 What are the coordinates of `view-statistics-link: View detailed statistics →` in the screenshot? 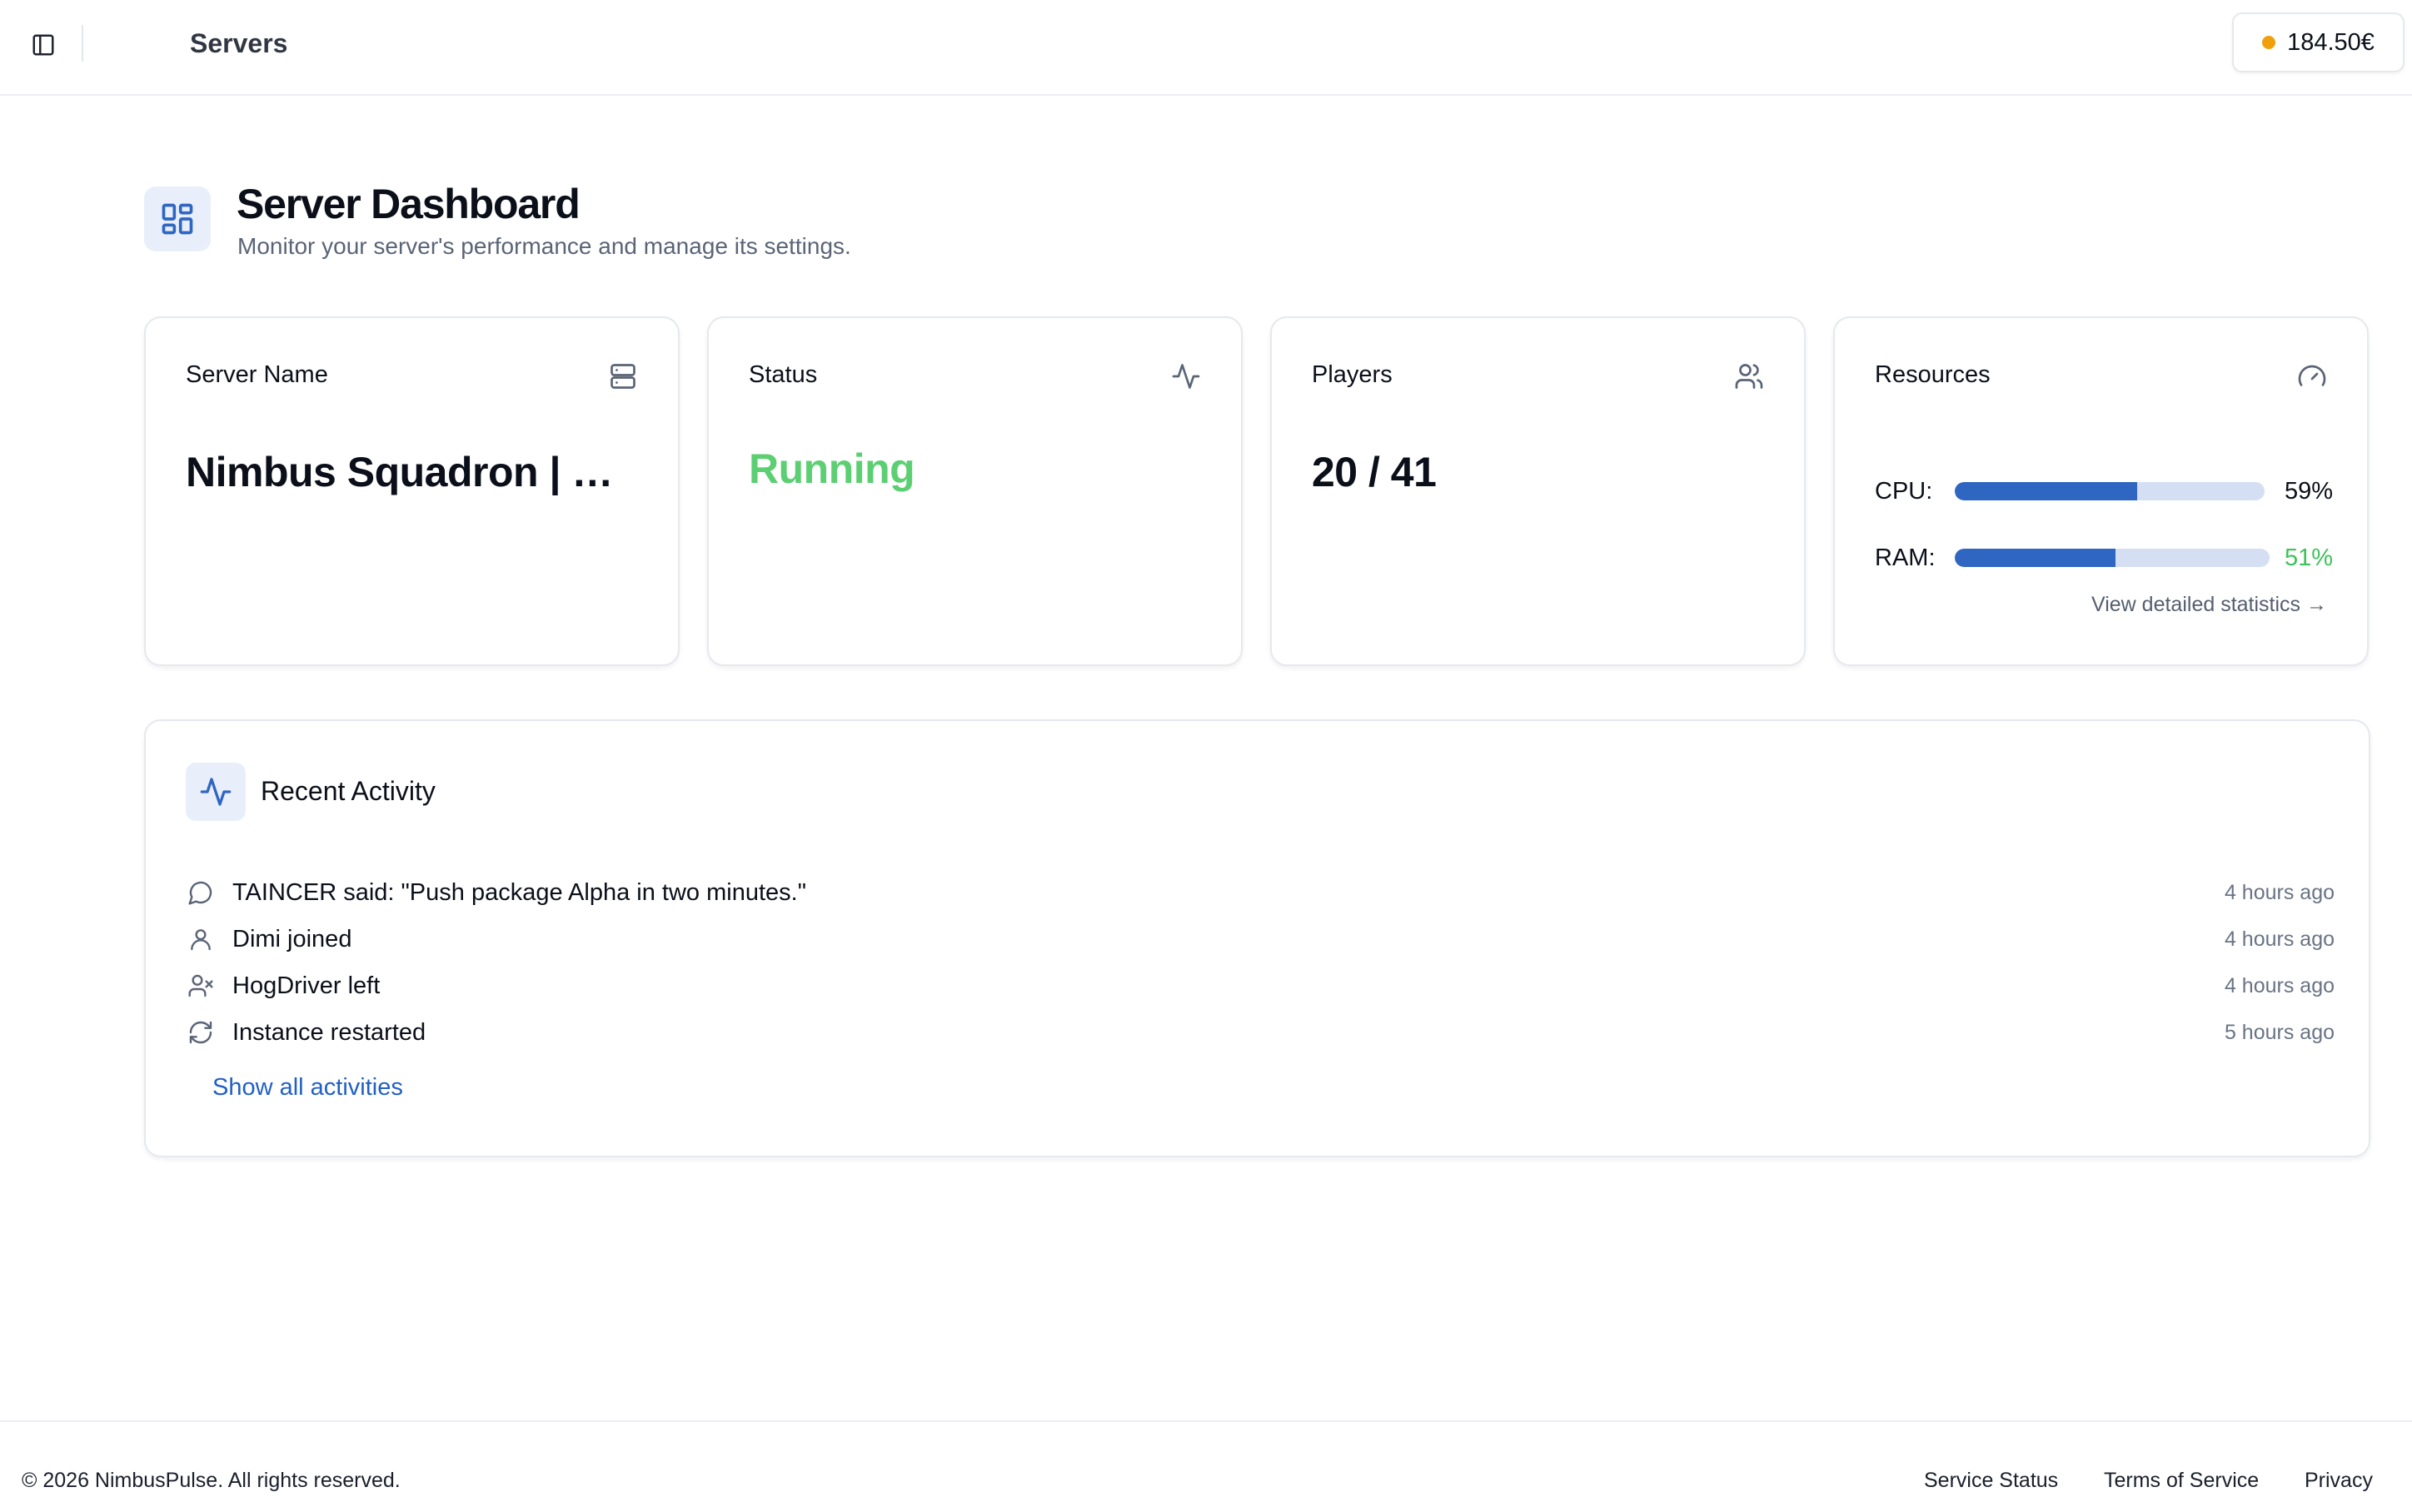 It's located at (2209, 605).